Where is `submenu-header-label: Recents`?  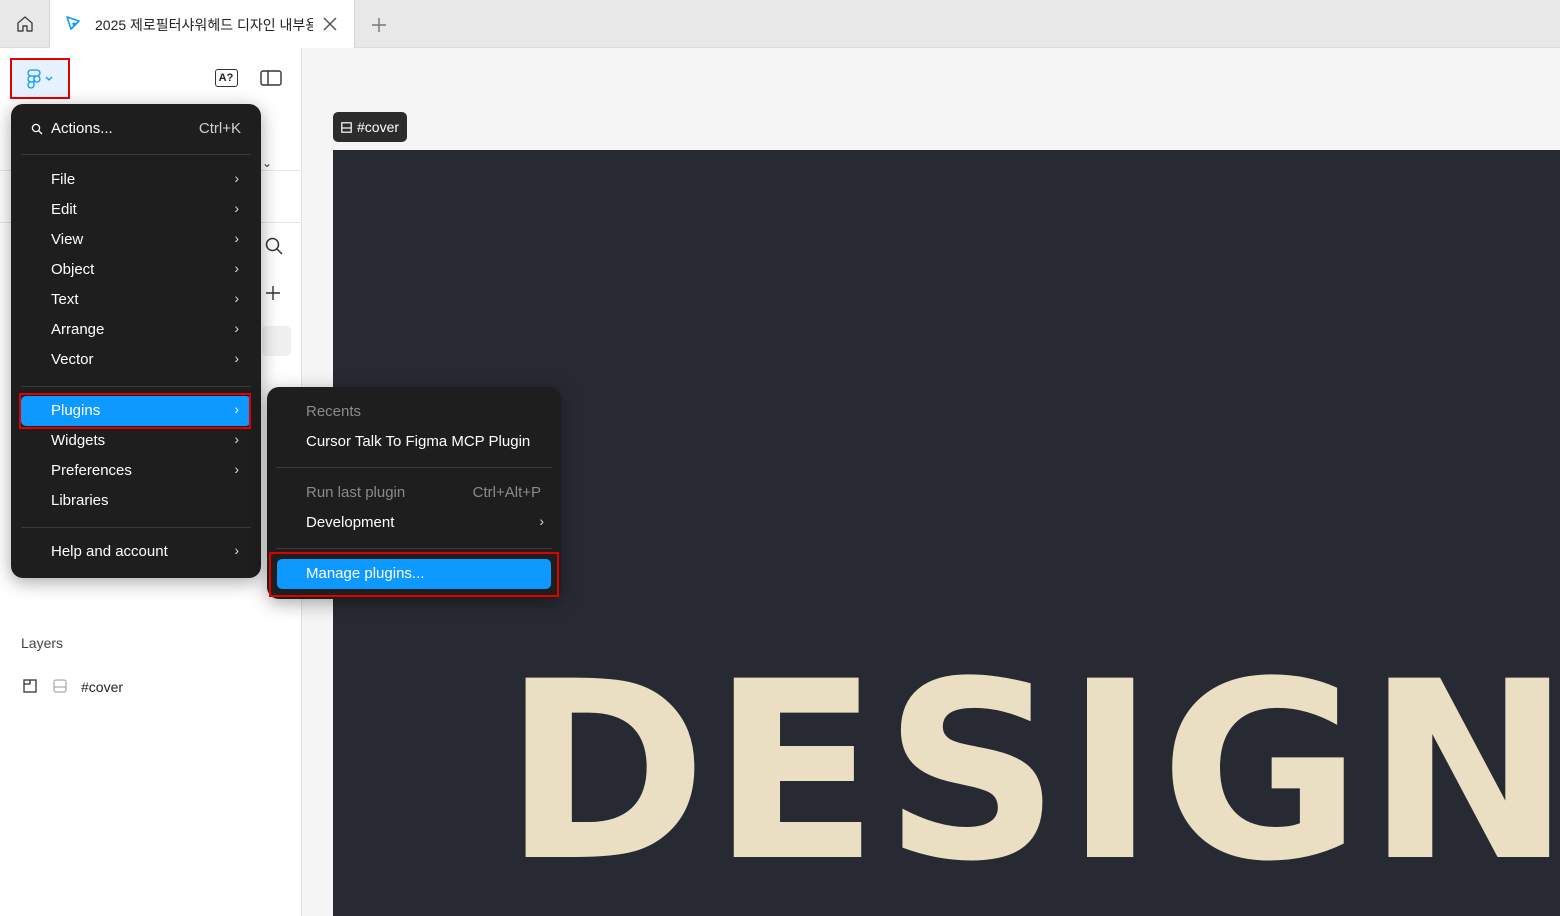
submenu-header-label: Recents is located at coordinates (334, 411).